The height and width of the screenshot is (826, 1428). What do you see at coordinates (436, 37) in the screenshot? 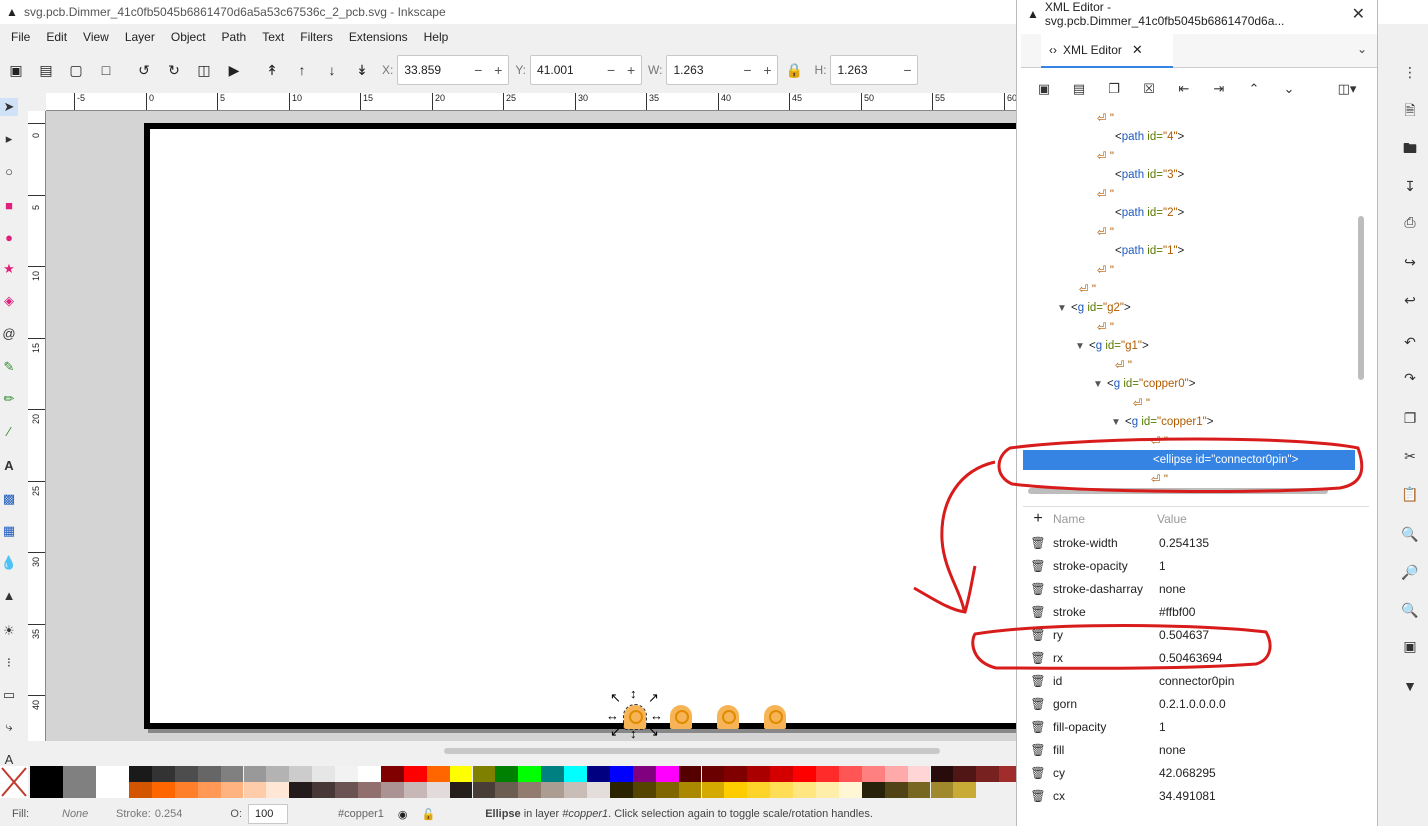
I see `menu-help: Help` at bounding box center [436, 37].